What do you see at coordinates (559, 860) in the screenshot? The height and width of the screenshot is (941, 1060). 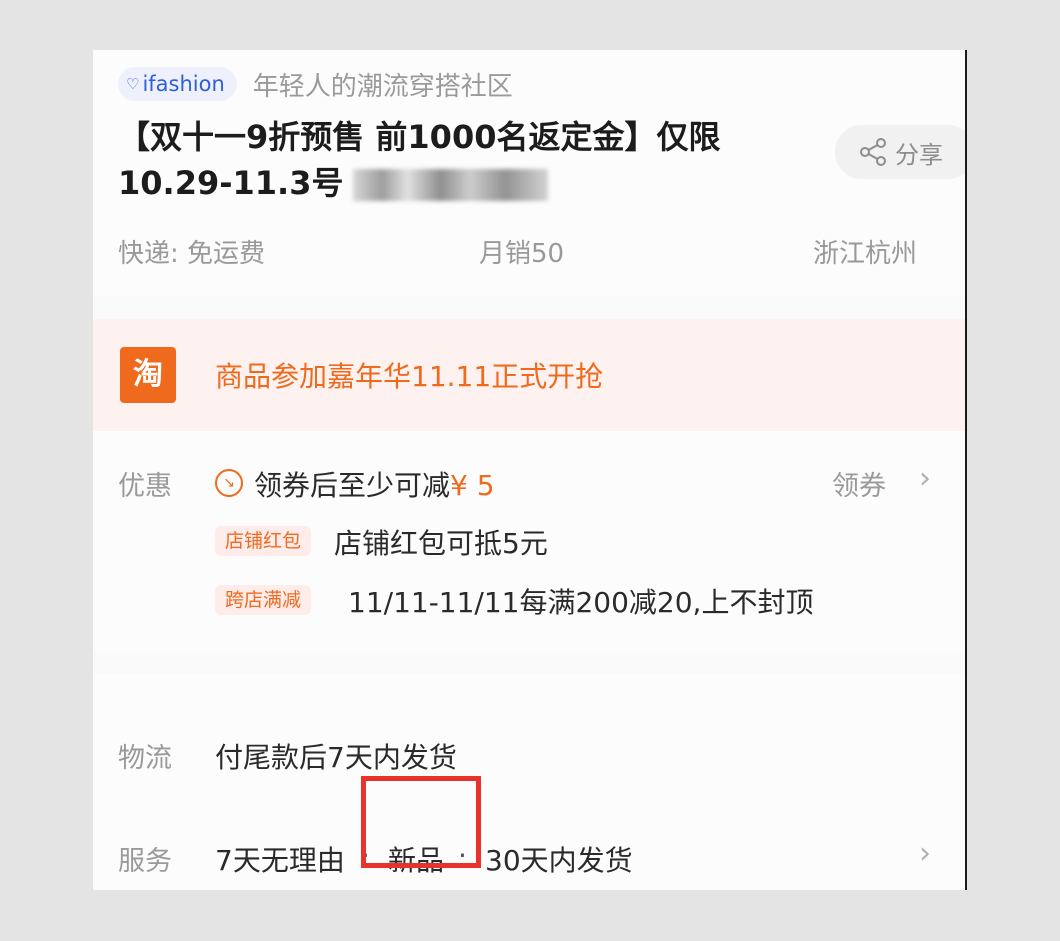 I see `service-item-ship-30days: 30天内发货` at bounding box center [559, 860].